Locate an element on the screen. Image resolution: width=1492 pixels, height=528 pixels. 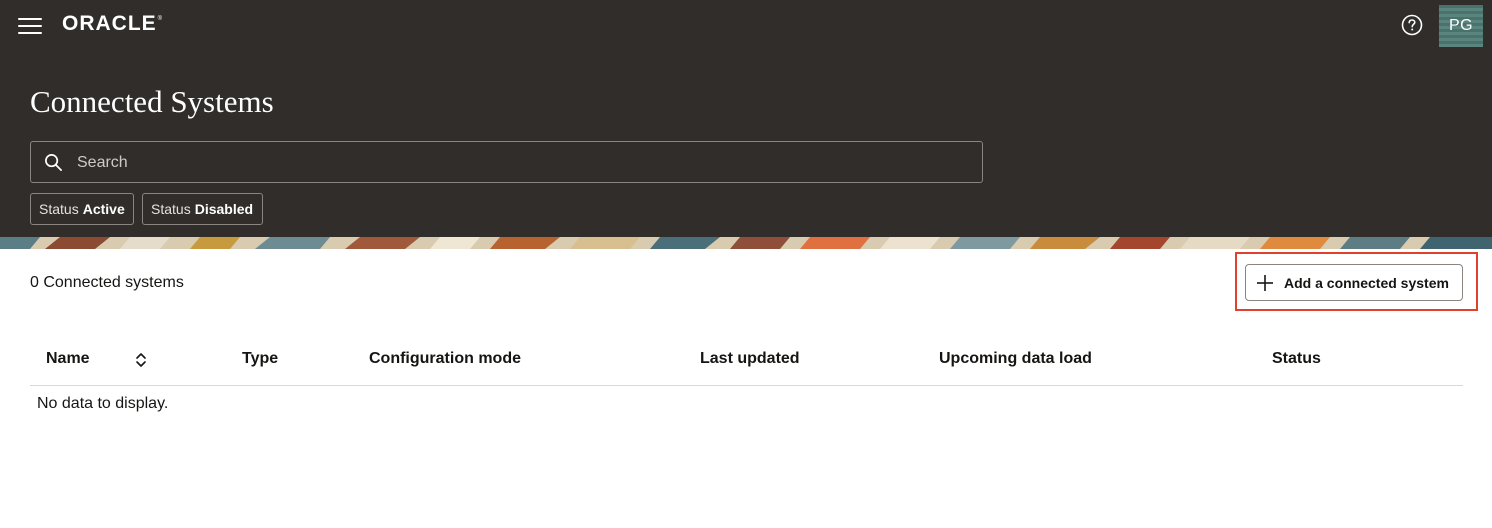
filter-chip-status-disabled: Status Disabled is located at coordinates (202, 209).